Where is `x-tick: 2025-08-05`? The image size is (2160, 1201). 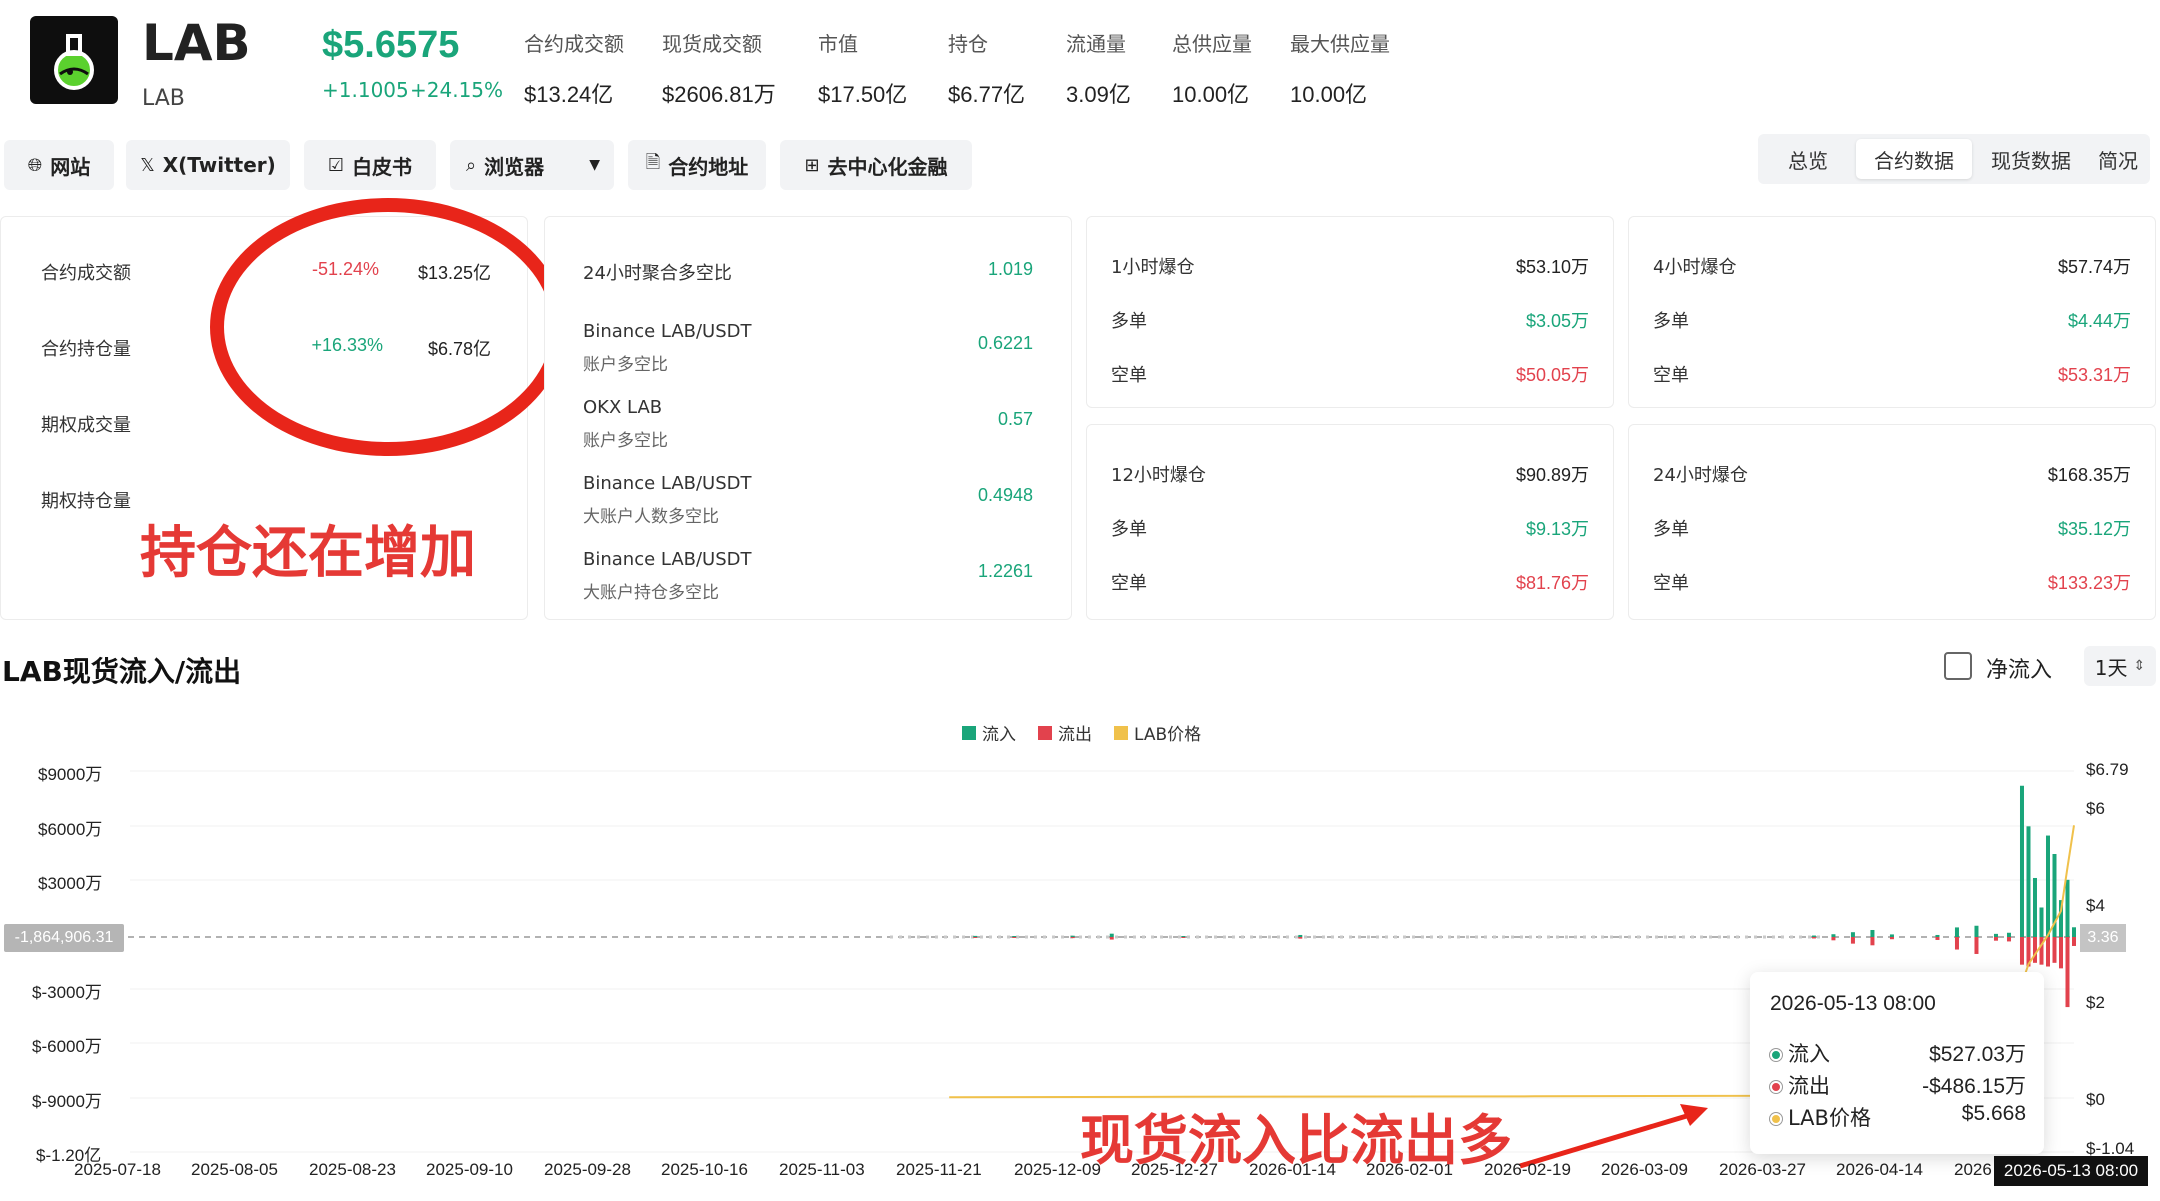 x-tick: 2025-08-05 is located at coordinates (234, 1169).